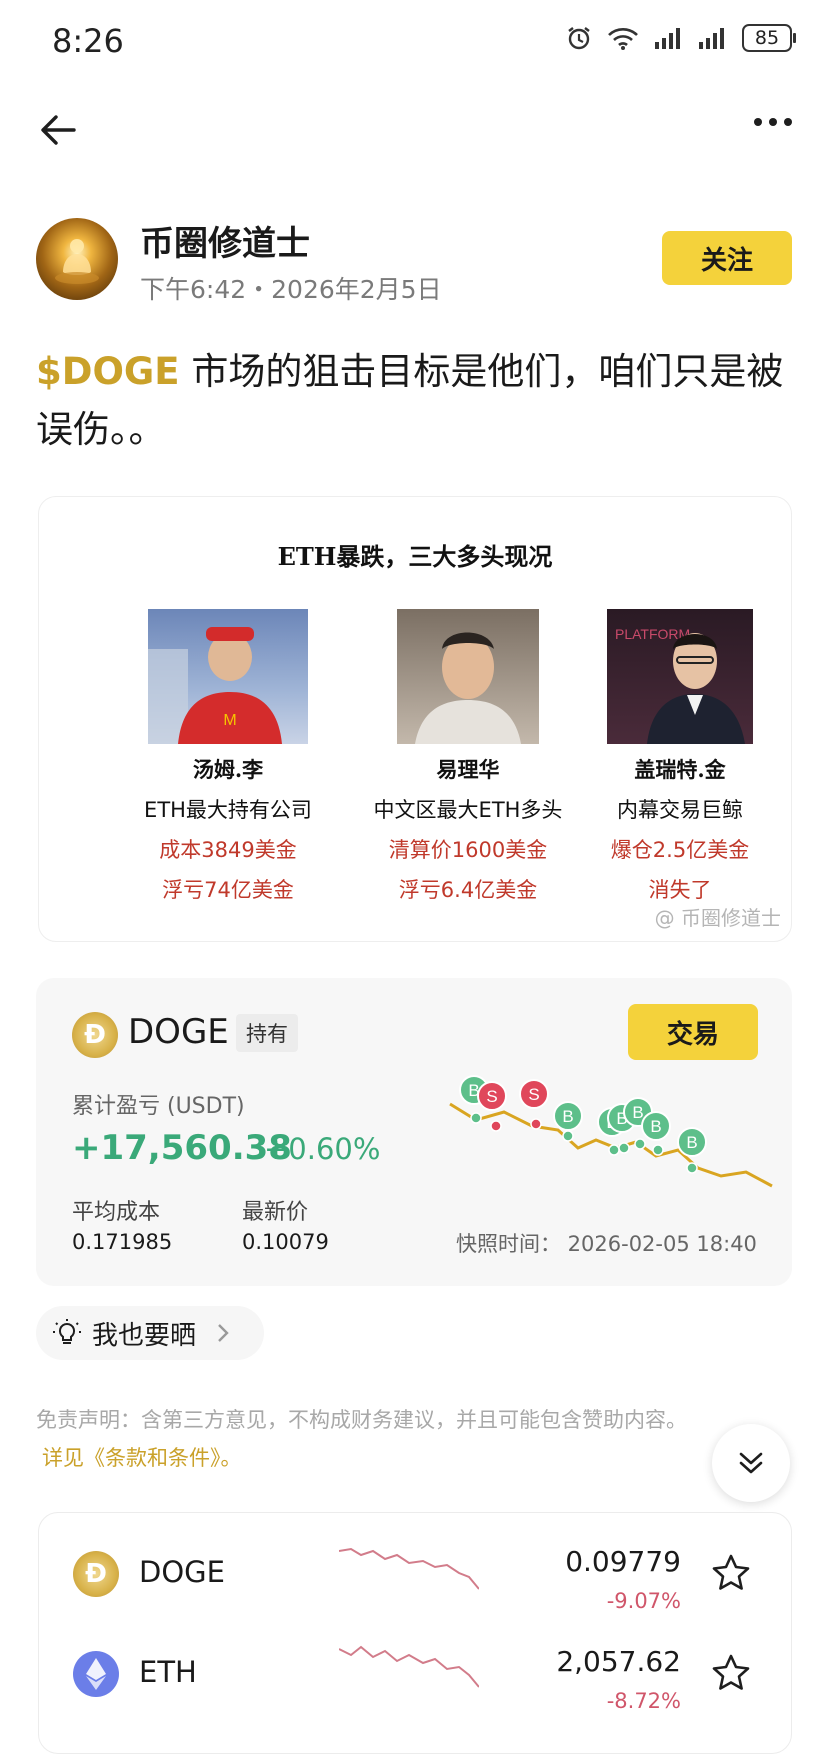 The width and height of the screenshot is (828, 1754). I want to click on image-title: ETH暴跌，三大多头现况, so click(415, 556).